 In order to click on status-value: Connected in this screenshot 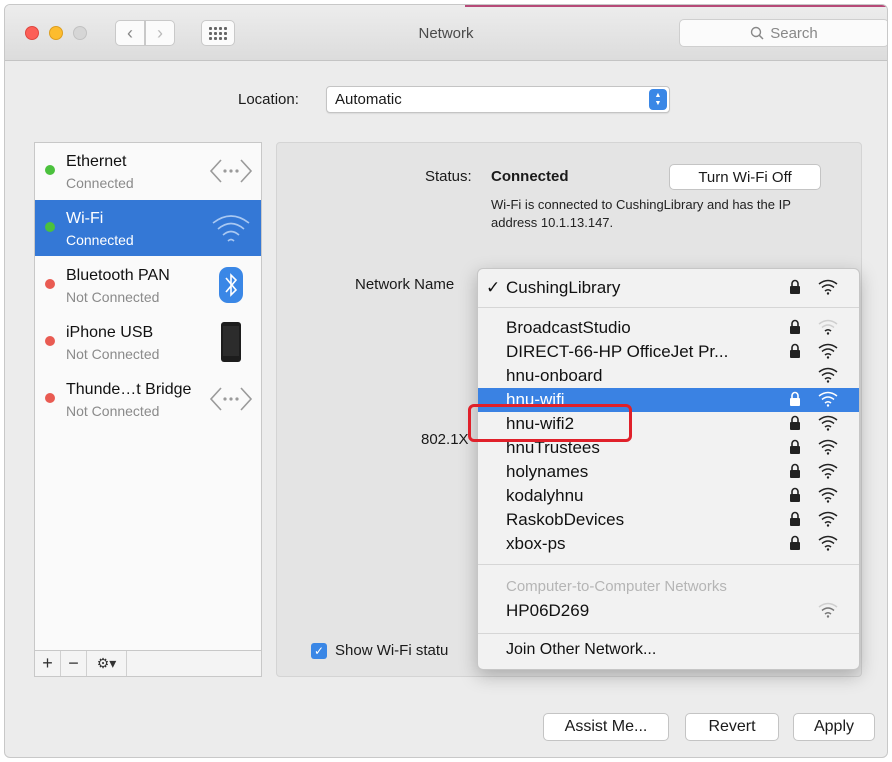, I will do `click(530, 176)`.